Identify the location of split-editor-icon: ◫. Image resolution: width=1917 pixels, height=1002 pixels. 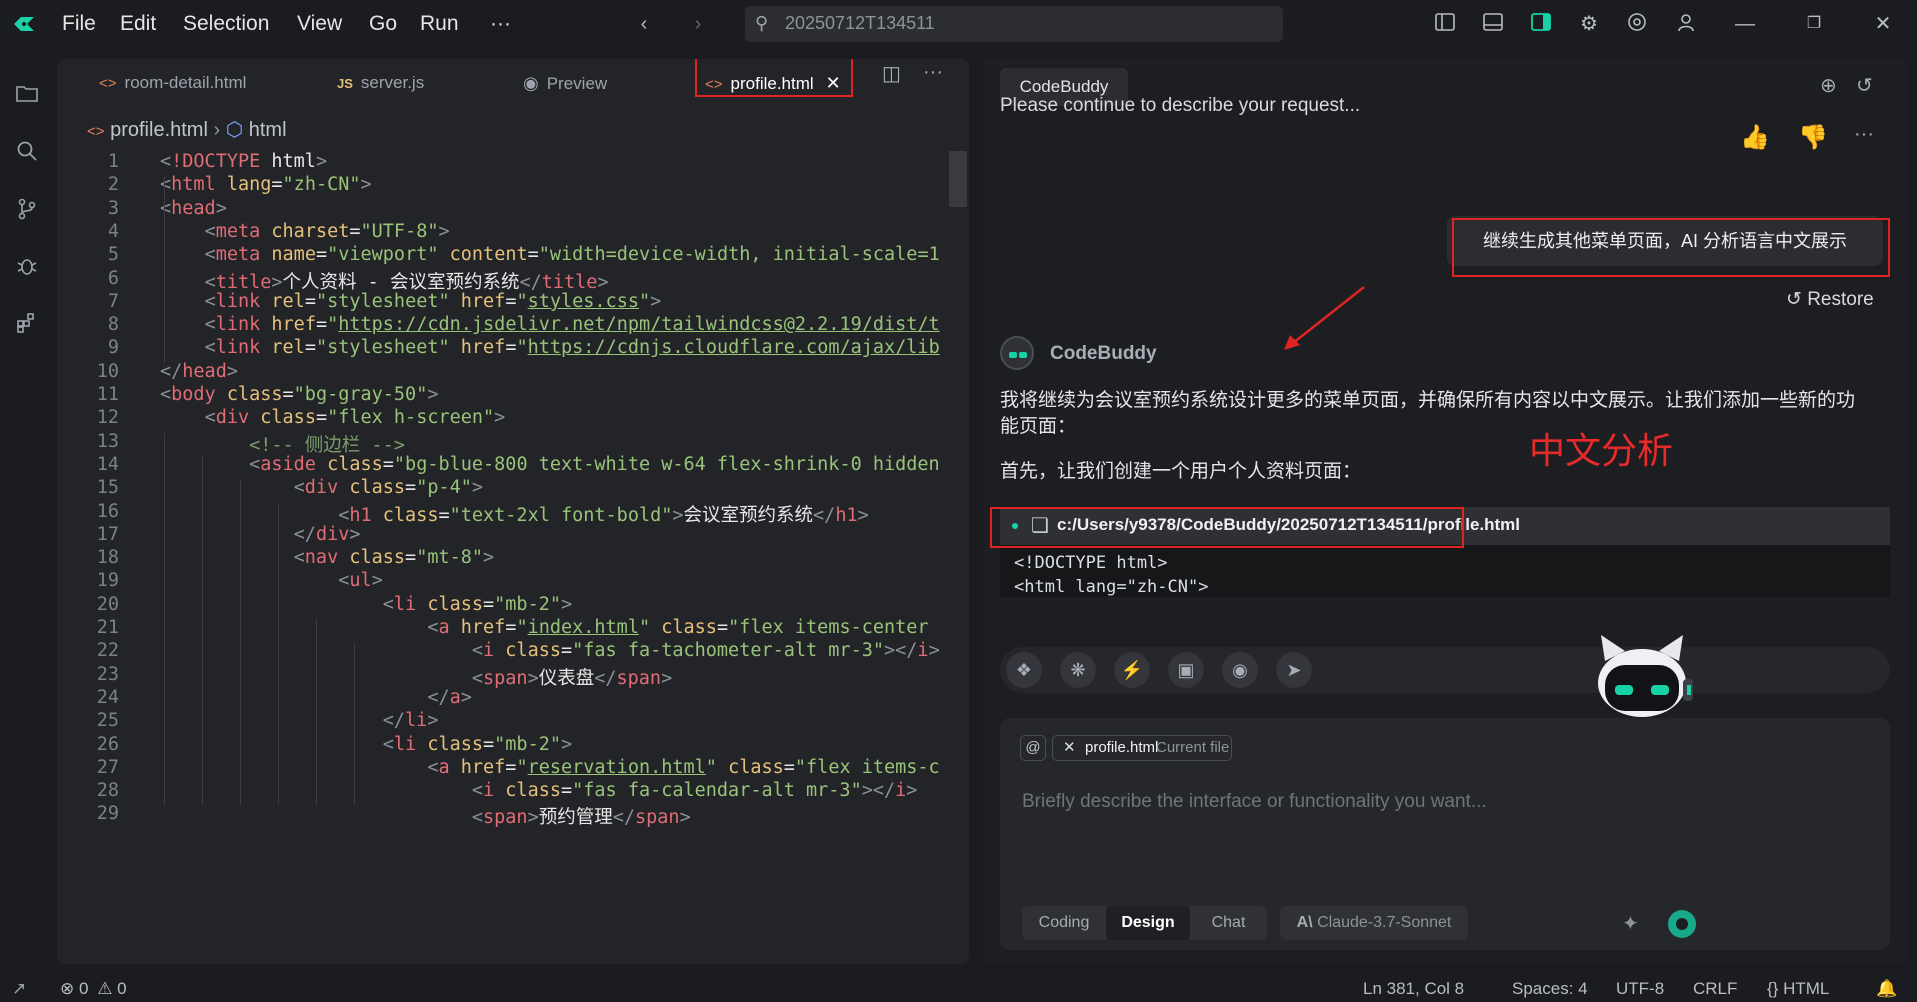
(891, 73).